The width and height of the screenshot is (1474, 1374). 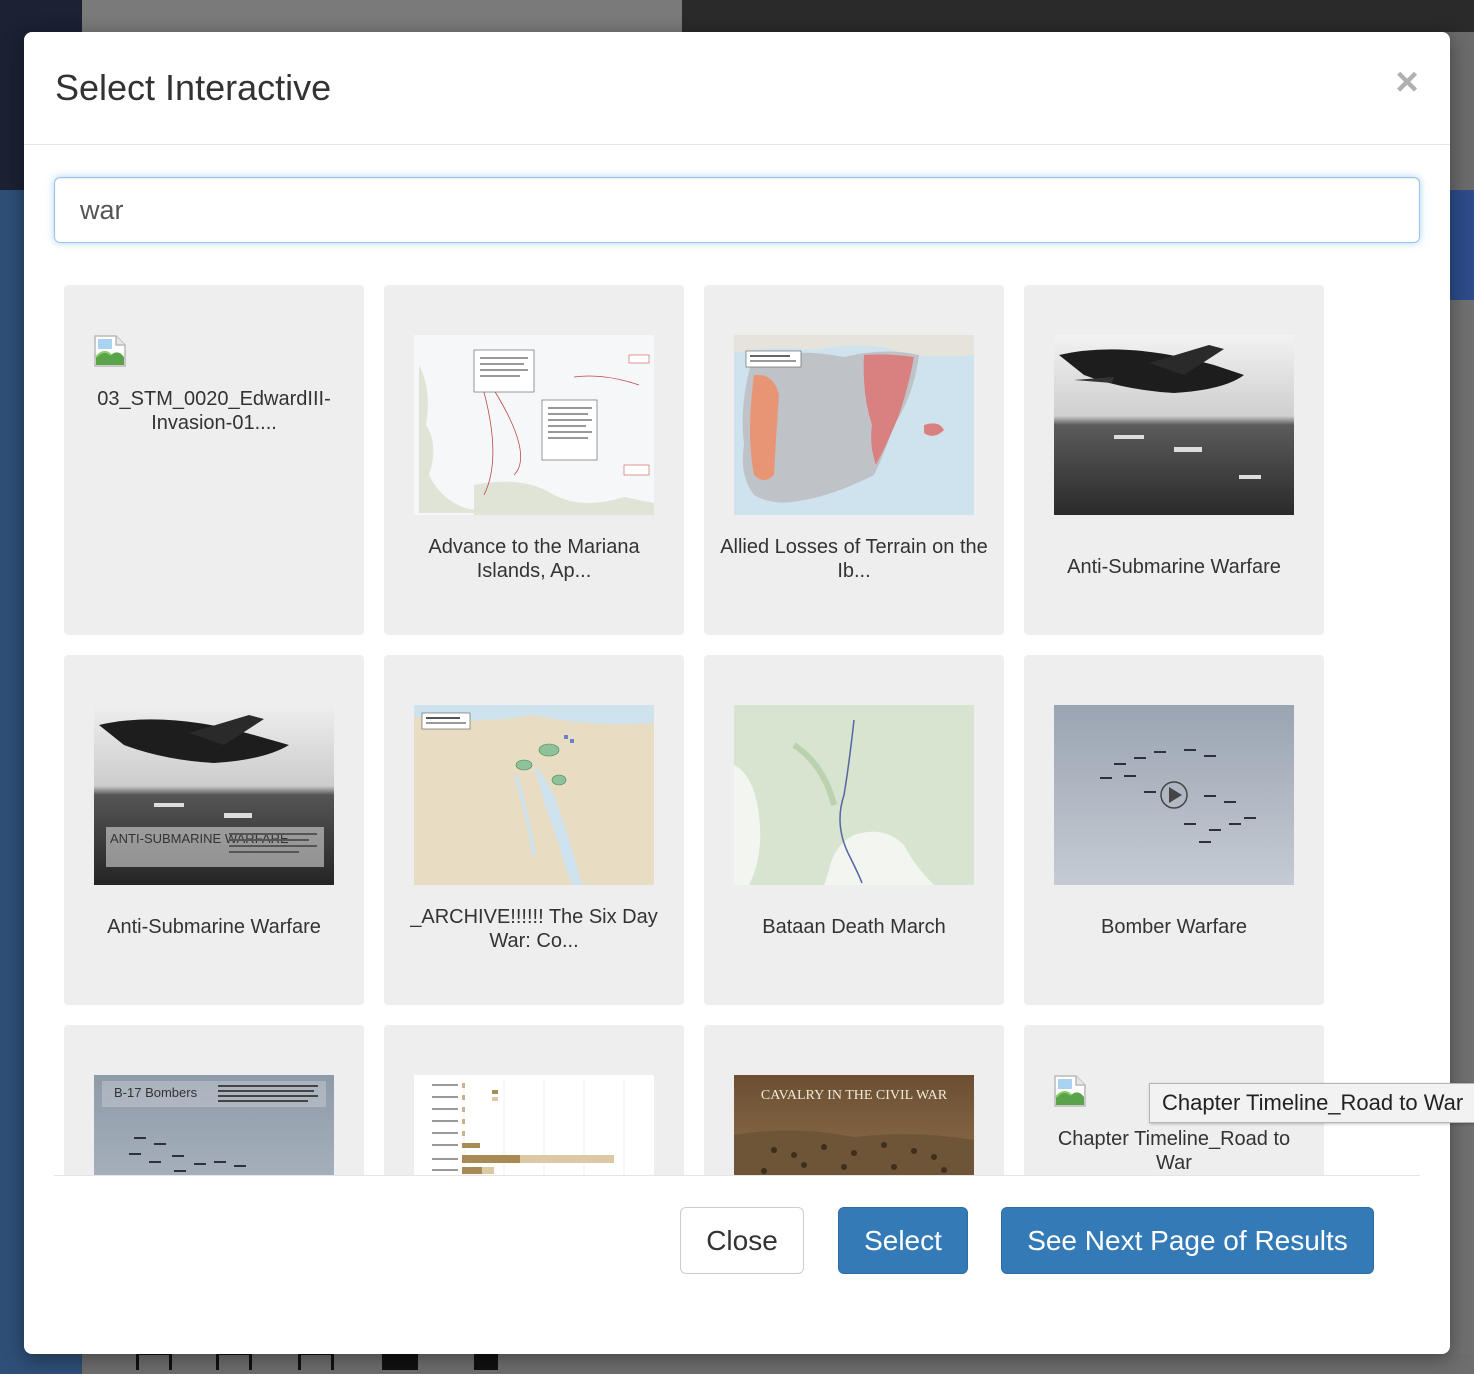 What do you see at coordinates (400, 1361) in the screenshot?
I see `remove-icon` at bounding box center [400, 1361].